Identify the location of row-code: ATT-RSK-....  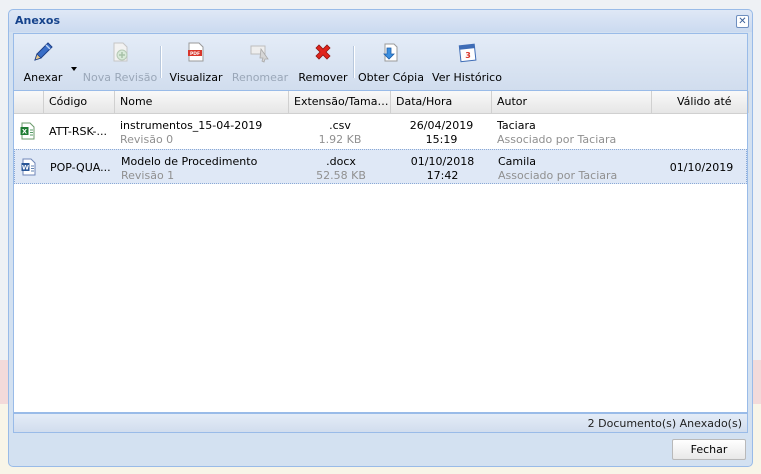
(78, 131).